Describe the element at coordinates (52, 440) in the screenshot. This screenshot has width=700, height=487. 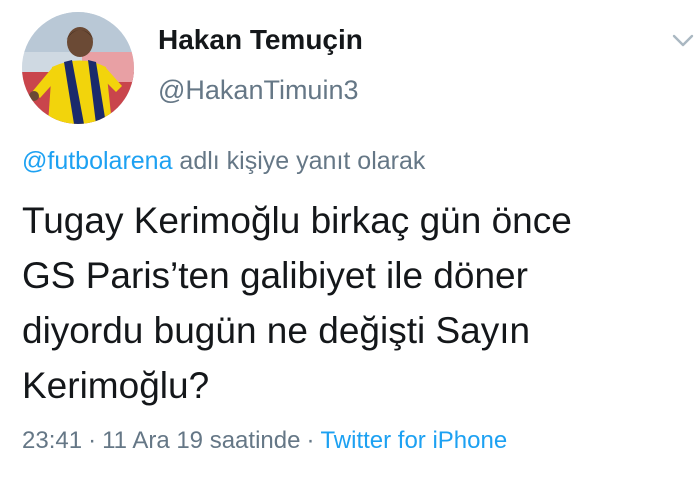
I see `tweet-time: 23:41` at that location.